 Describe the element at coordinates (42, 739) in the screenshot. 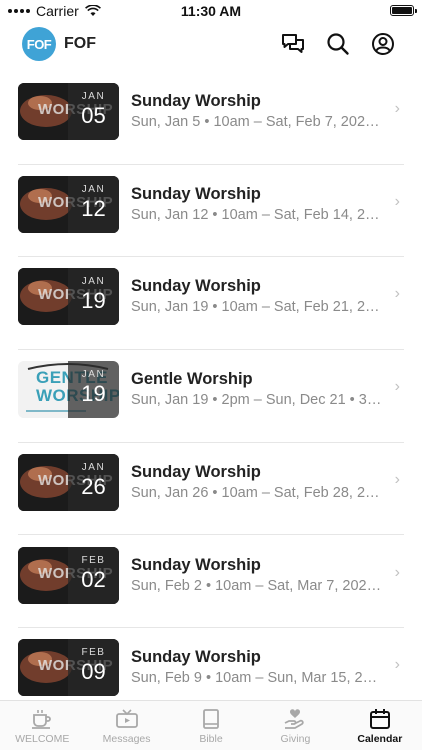

I see `tab-label: WELCOME` at that location.